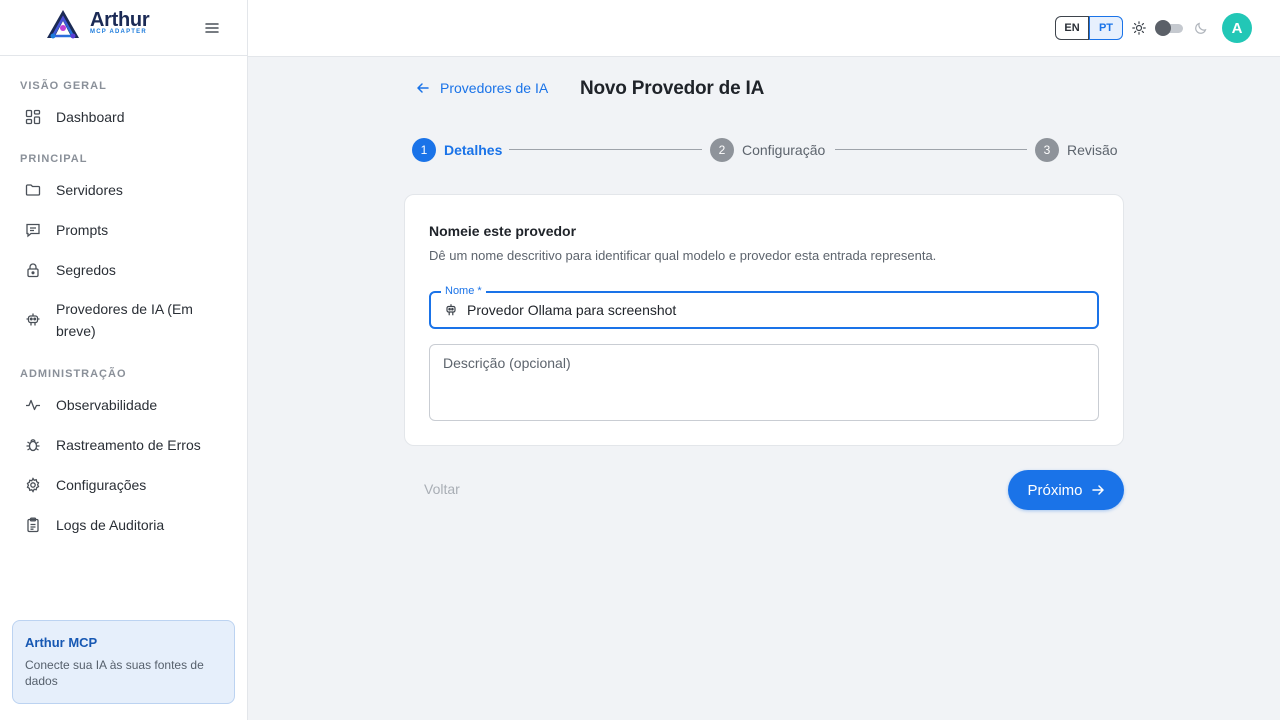  I want to click on step-1-circle: 1, so click(424, 150).